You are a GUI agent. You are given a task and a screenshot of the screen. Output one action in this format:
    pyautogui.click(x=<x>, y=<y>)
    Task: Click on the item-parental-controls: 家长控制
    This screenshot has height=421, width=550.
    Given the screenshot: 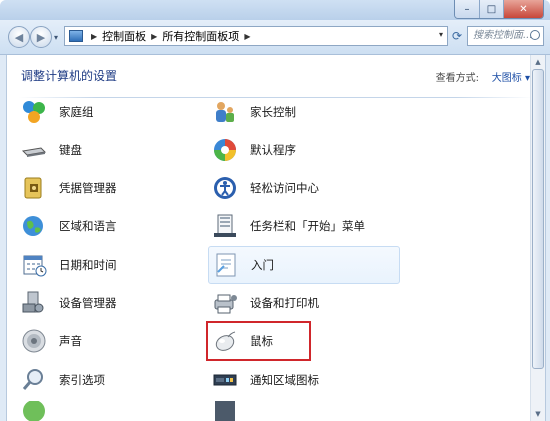 What is the action you would take?
    pyautogui.click(x=307, y=112)
    